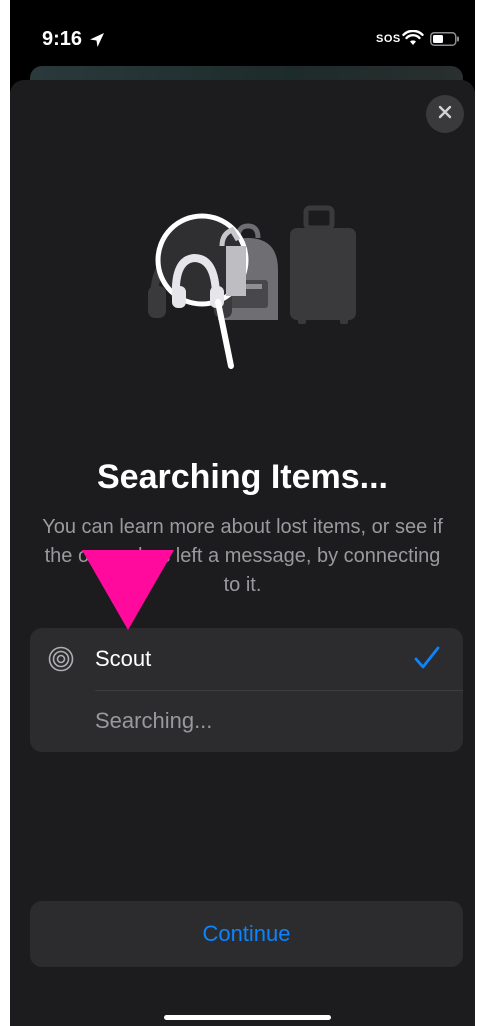  What do you see at coordinates (97, 42) in the screenshot?
I see `location-arrow-icon` at bounding box center [97, 42].